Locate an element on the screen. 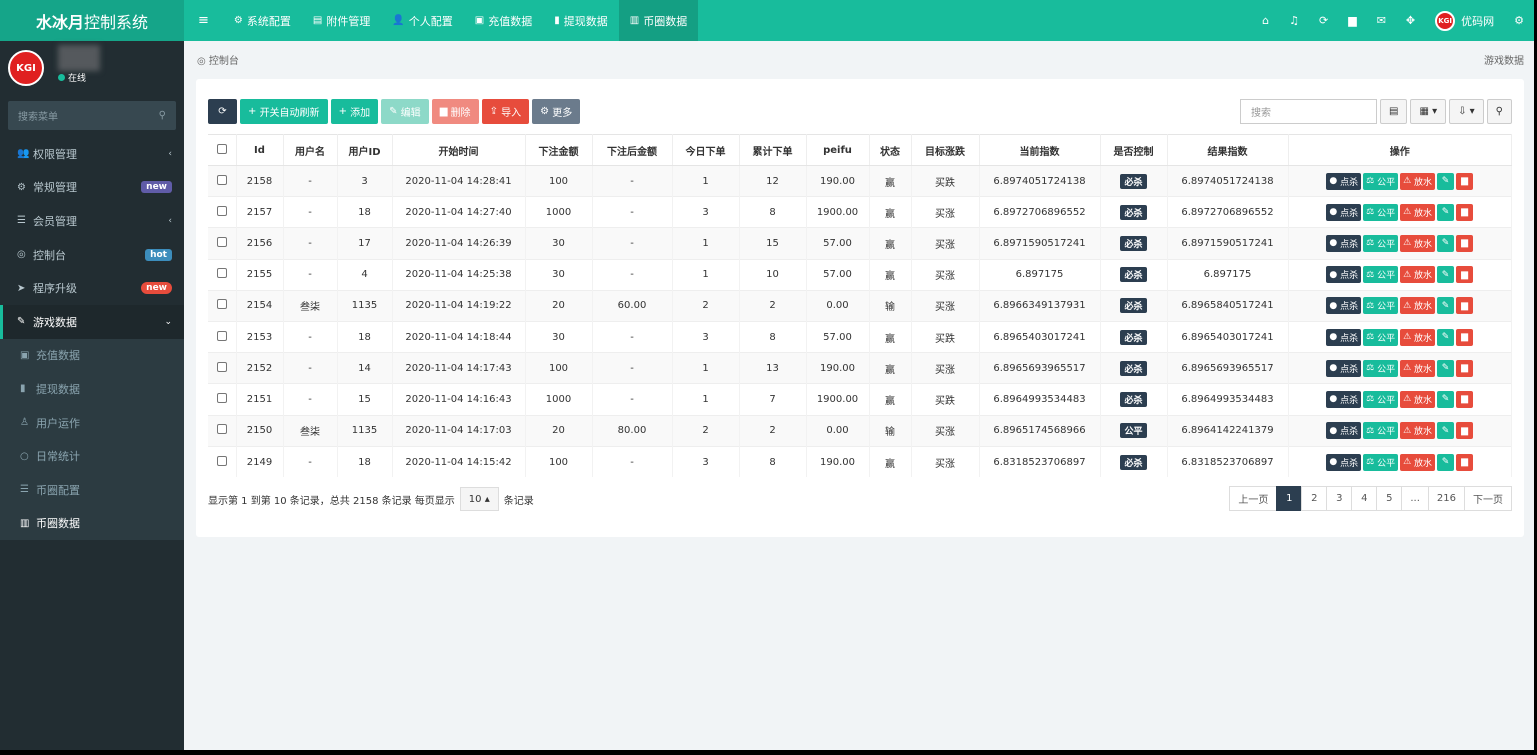 This screenshot has height=755, width=1537. sidebar-item-general: ⚙ 常规管理 new is located at coordinates (92, 188).